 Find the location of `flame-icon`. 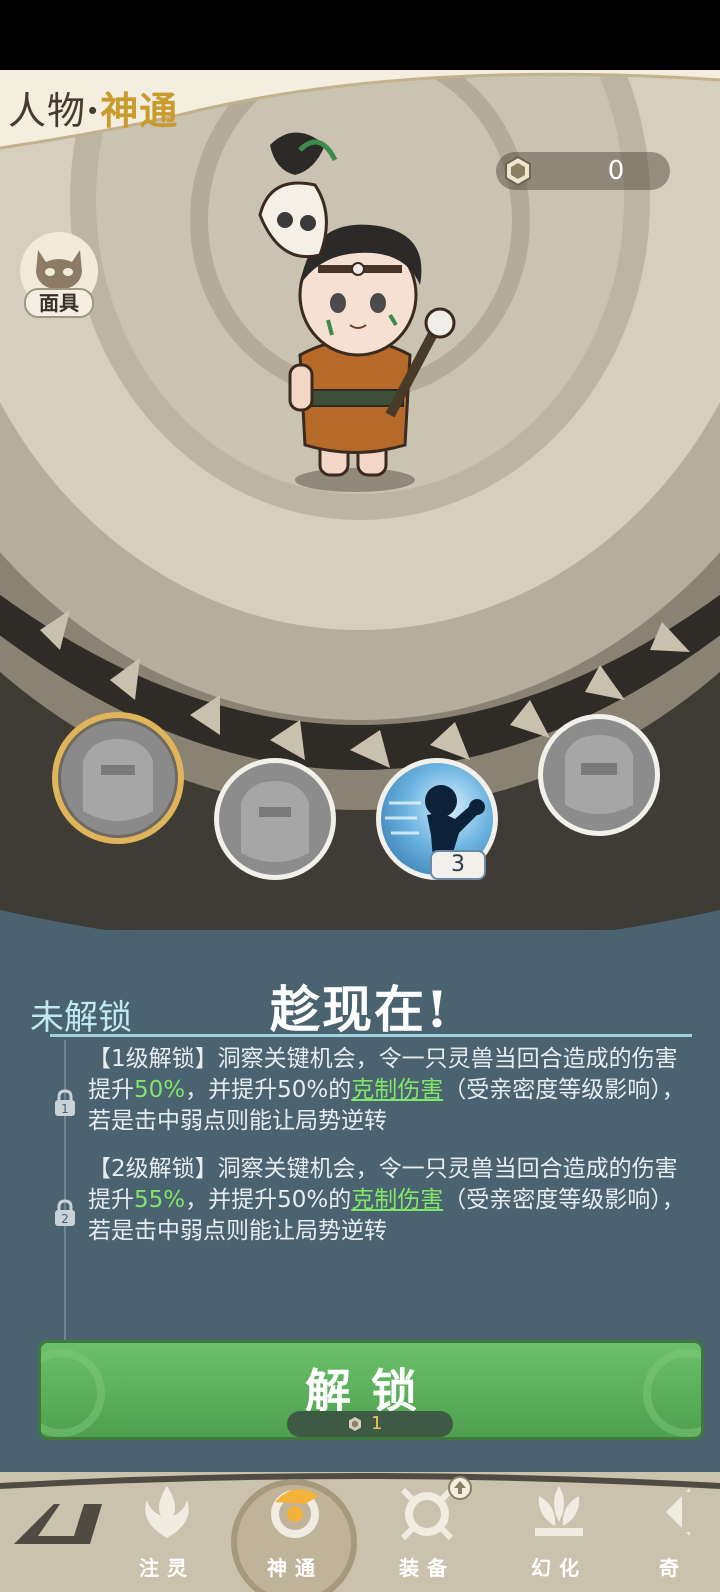

flame-icon is located at coordinates (167, 1512).